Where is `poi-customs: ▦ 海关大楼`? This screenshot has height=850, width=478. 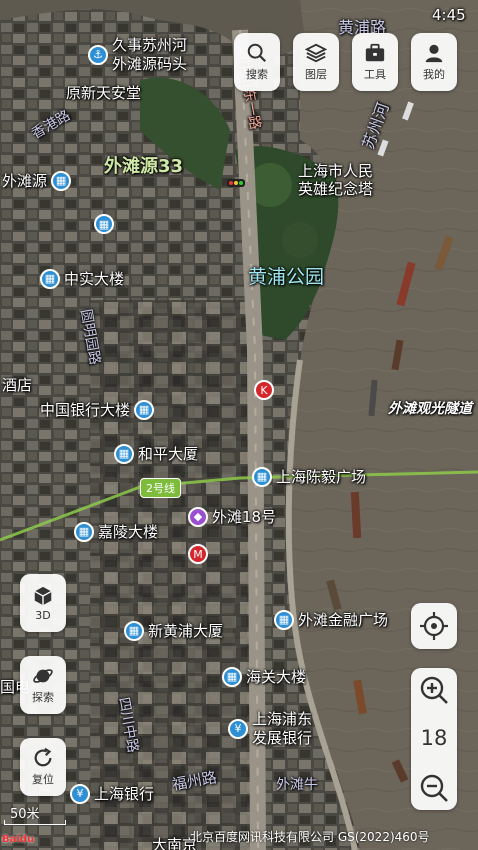
poi-customs: ▦ 海关大楼 is located at coordinates (264, 676).